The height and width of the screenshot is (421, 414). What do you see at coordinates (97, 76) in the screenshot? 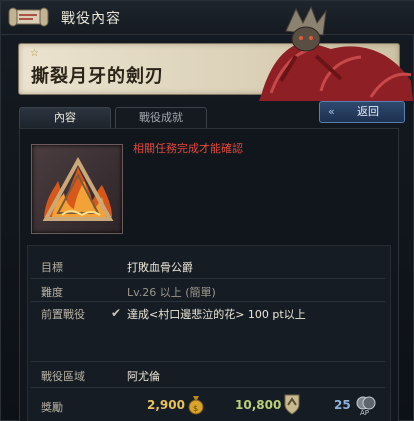
I see `campaign-title: 撕裂月牙的劍刃` at bounding box center [97, 76].